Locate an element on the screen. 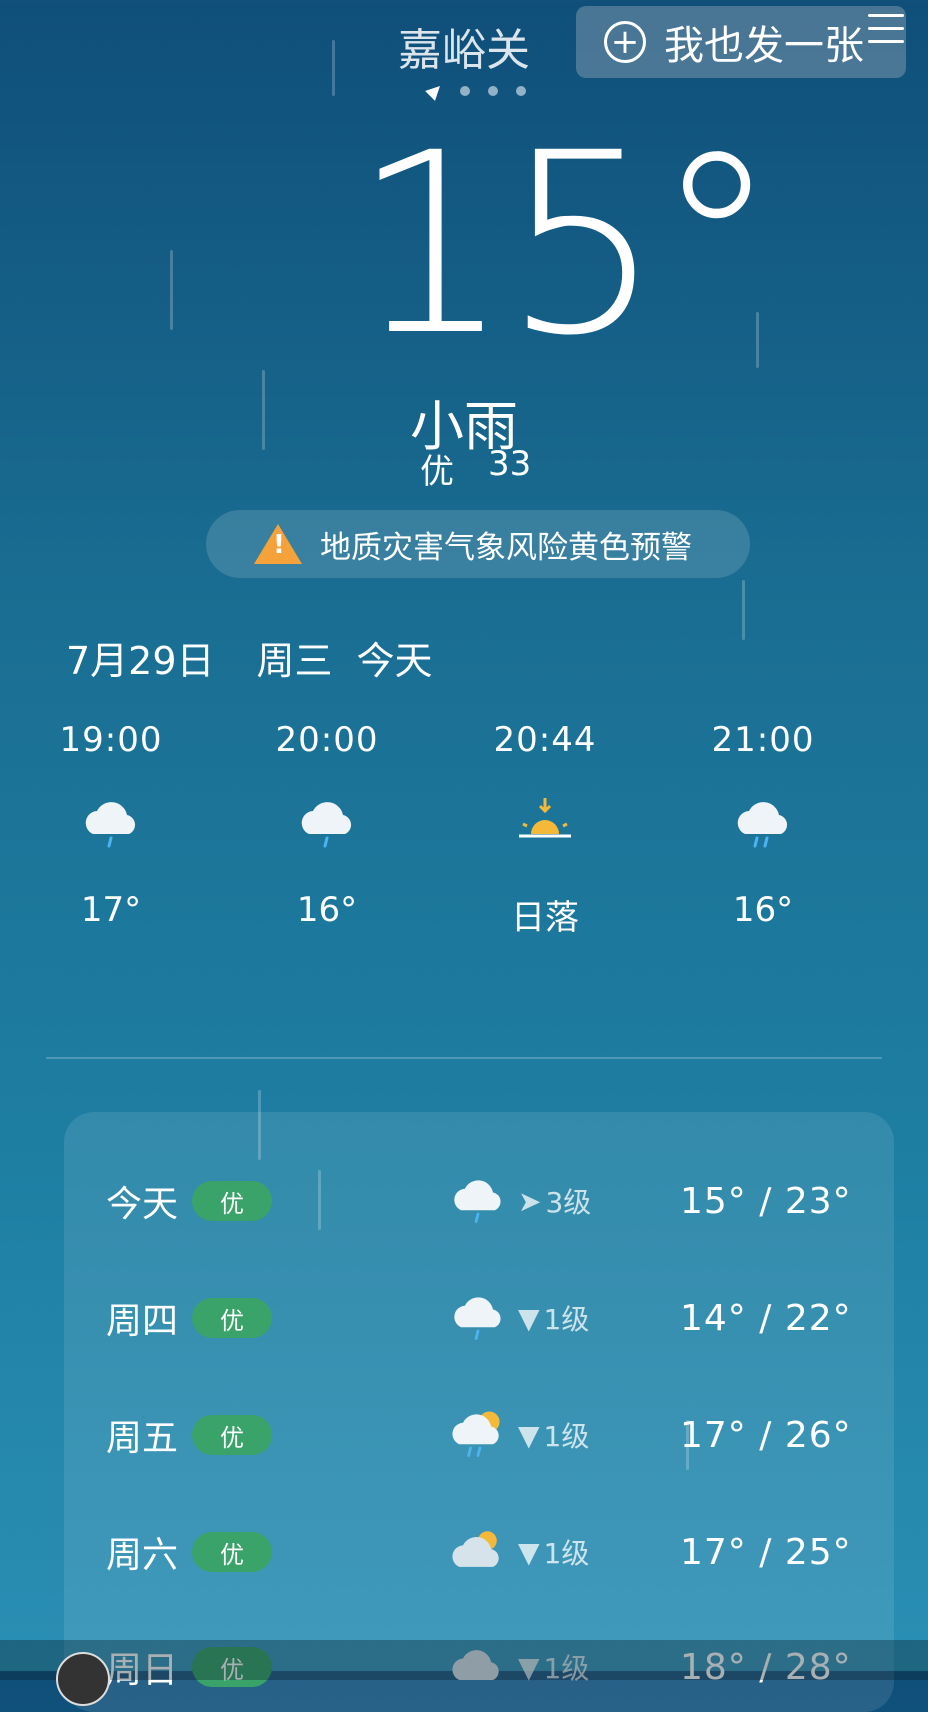 The height and width of the screenshot is (1712, 928). rain-cloud-icon is located at coordinates (763, 822).